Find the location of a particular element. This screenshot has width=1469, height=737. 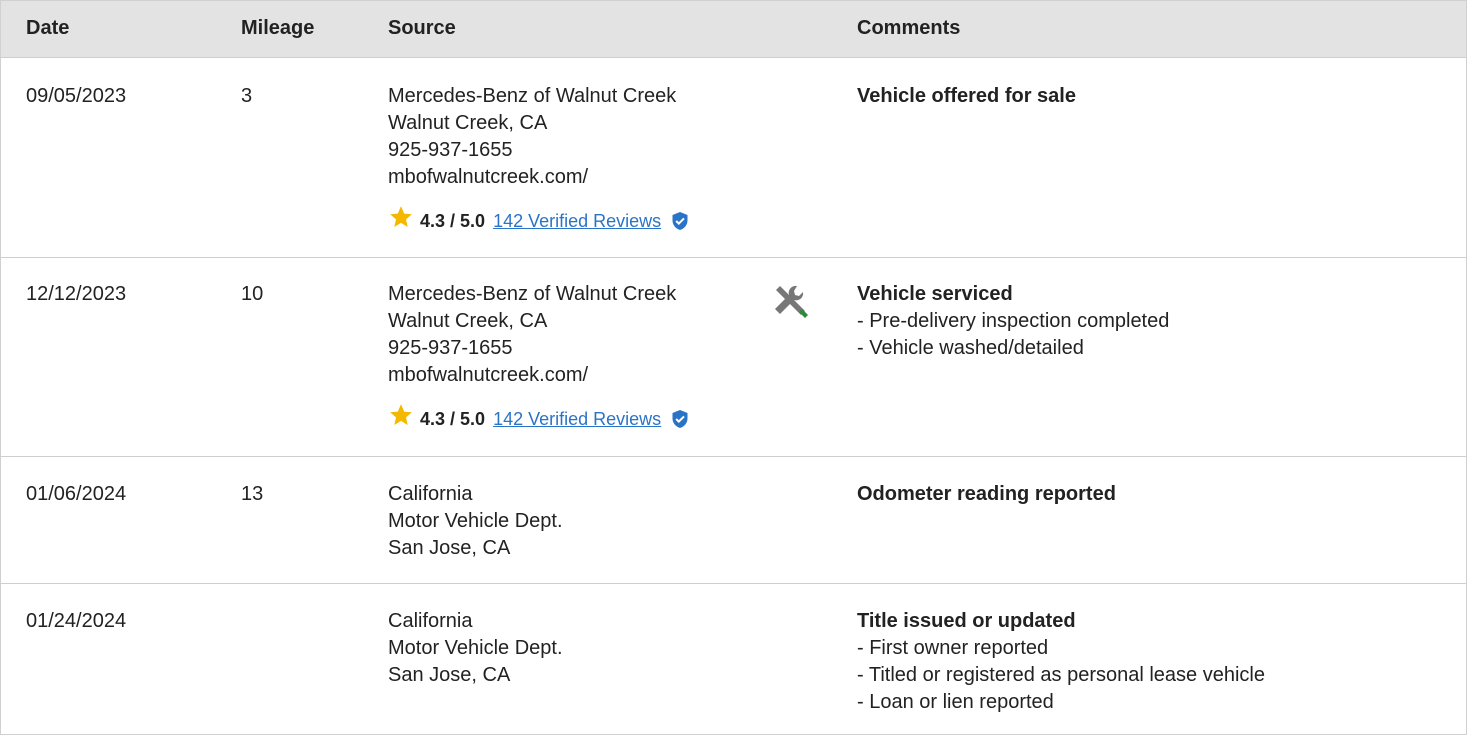

comment-title: Vehicle offered for sale is located at coordinates (966, 96).